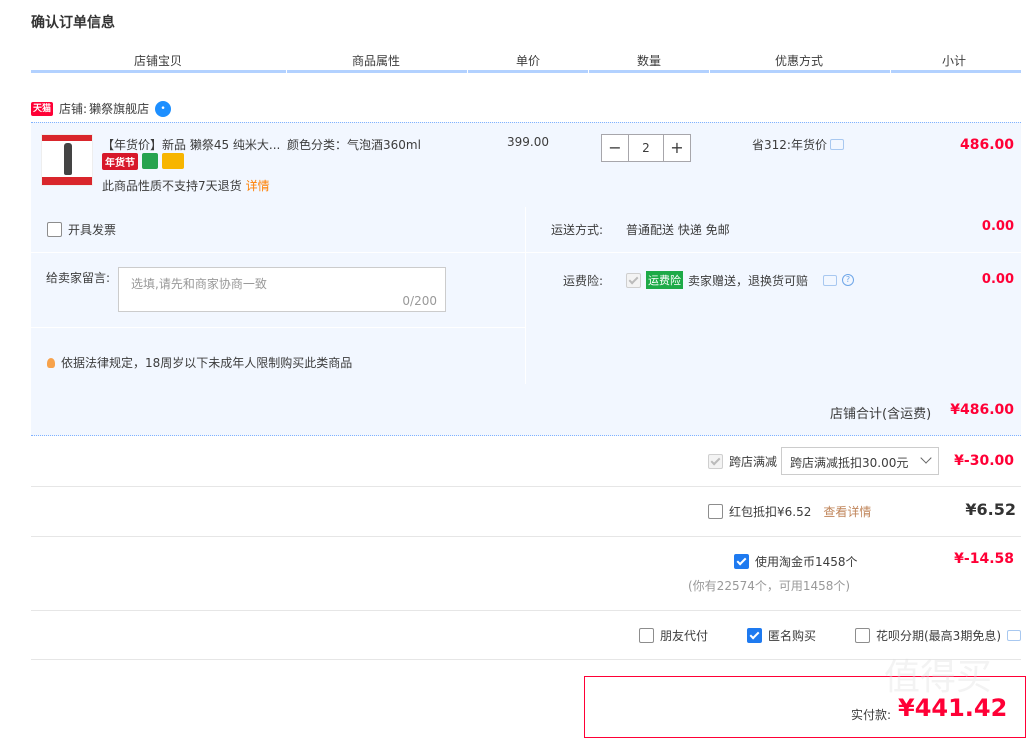 The width and height of the screenshot is (1034, 738). I want to click on service-icon, so click(150, 161).